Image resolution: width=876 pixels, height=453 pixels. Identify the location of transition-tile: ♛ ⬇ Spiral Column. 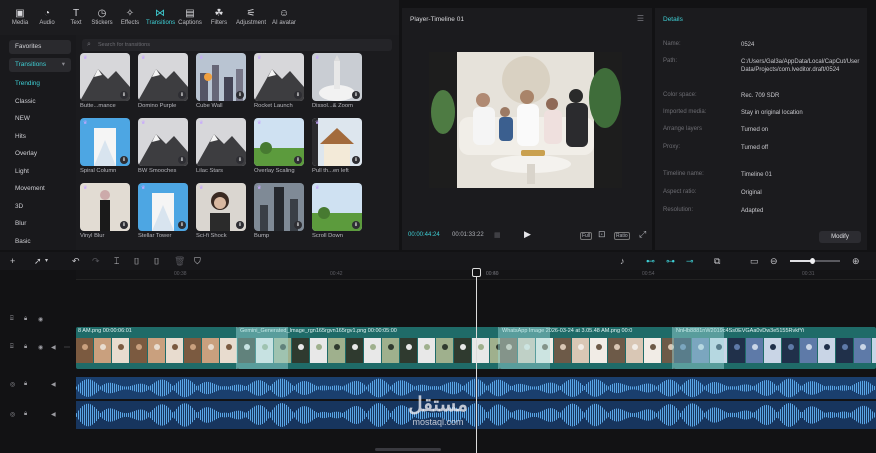
(105, 148).